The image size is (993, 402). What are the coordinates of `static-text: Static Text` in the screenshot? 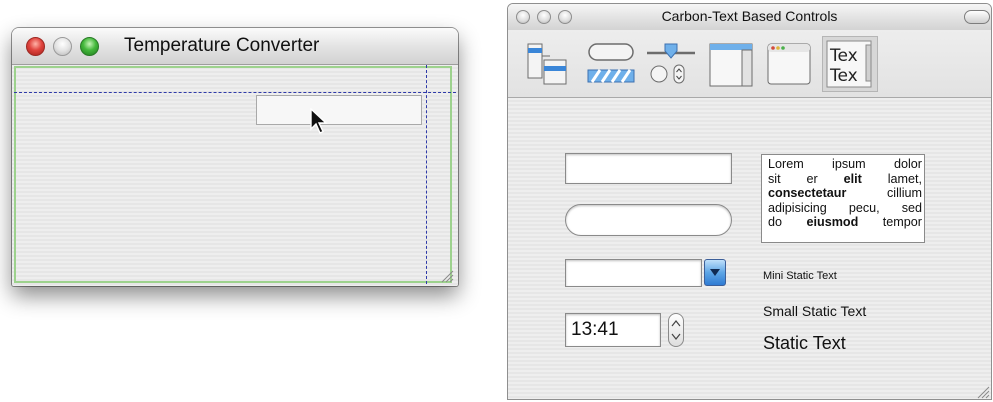 It's located at (804, 343).